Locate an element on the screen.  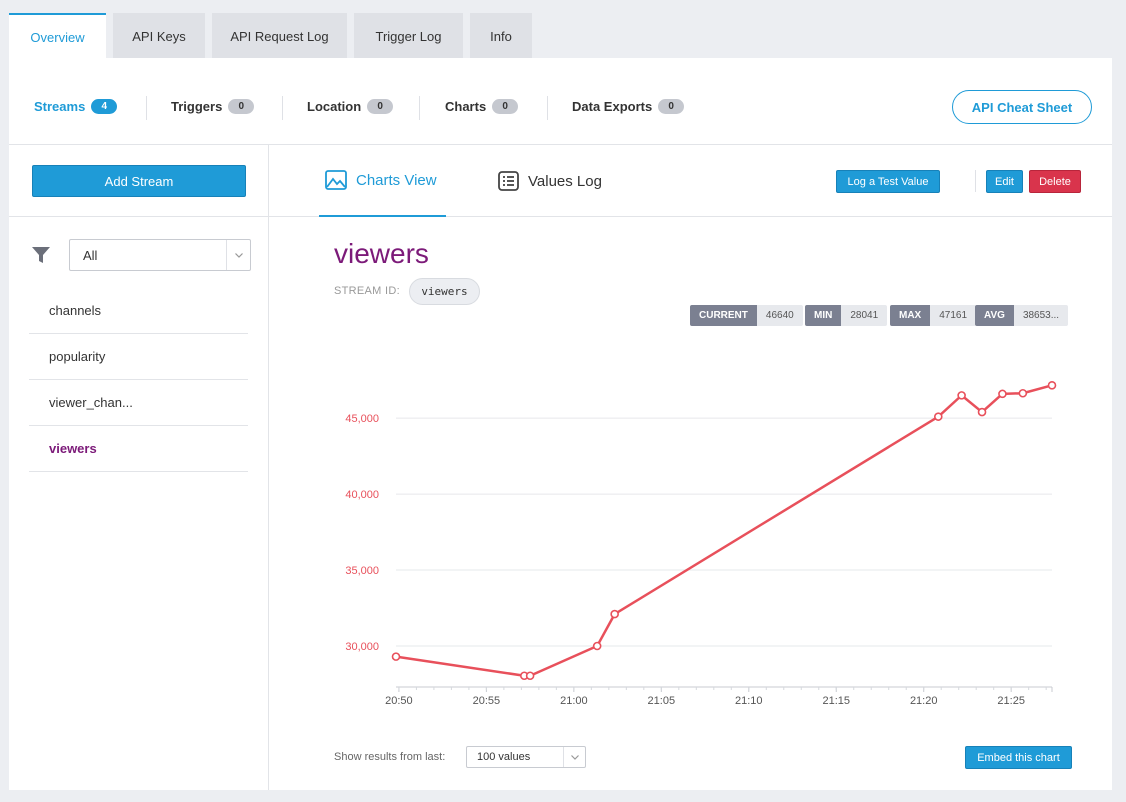
x-tick-label: 21:10 is located at coordinates (749, 701).